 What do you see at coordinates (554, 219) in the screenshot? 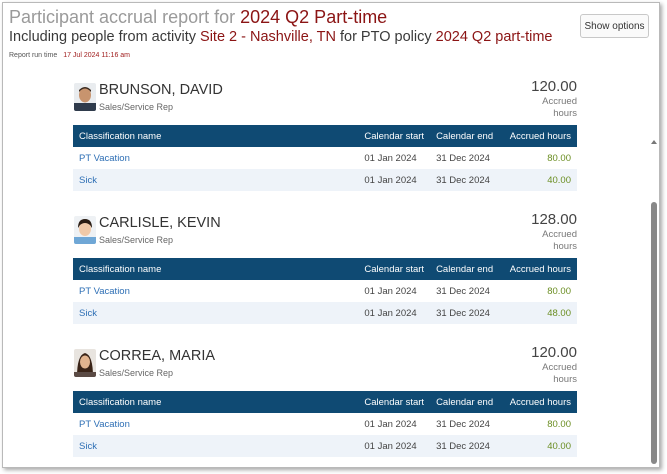
I see `accrued-total-value: 128.00` at bounding box center [554, 219].